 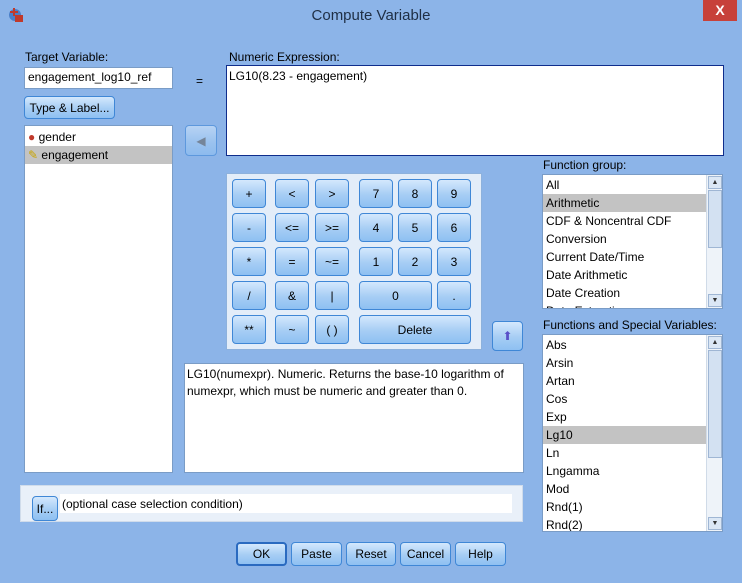 I want to click on close-button: X, so click(x=720, y=10).